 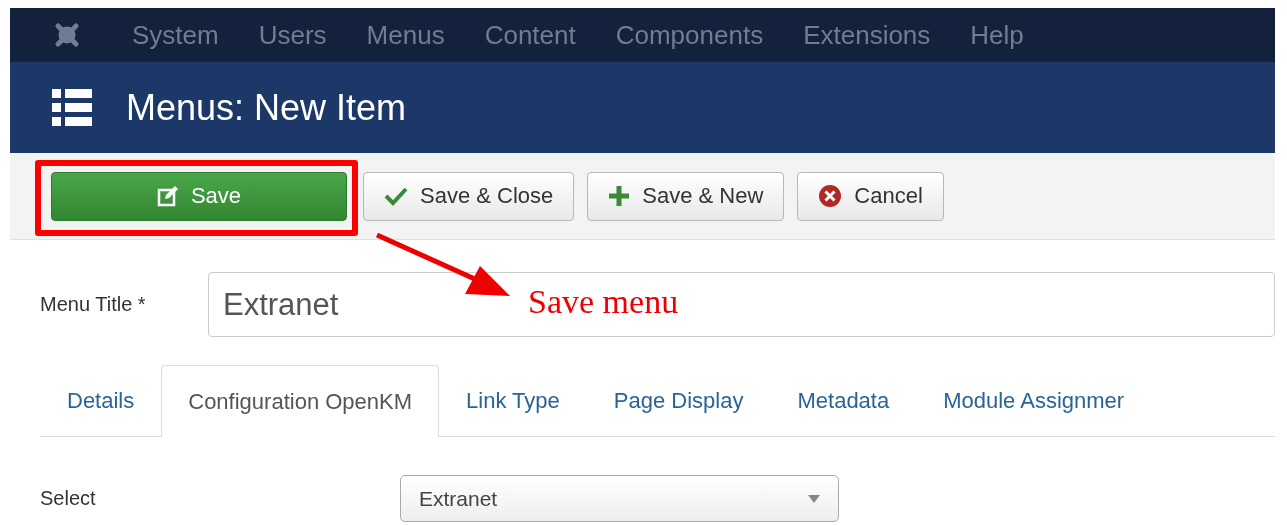 What do you see at coordinates (199, 196) in the screenshot?
I see `save-button: Save` at bounding box center [199, 196].